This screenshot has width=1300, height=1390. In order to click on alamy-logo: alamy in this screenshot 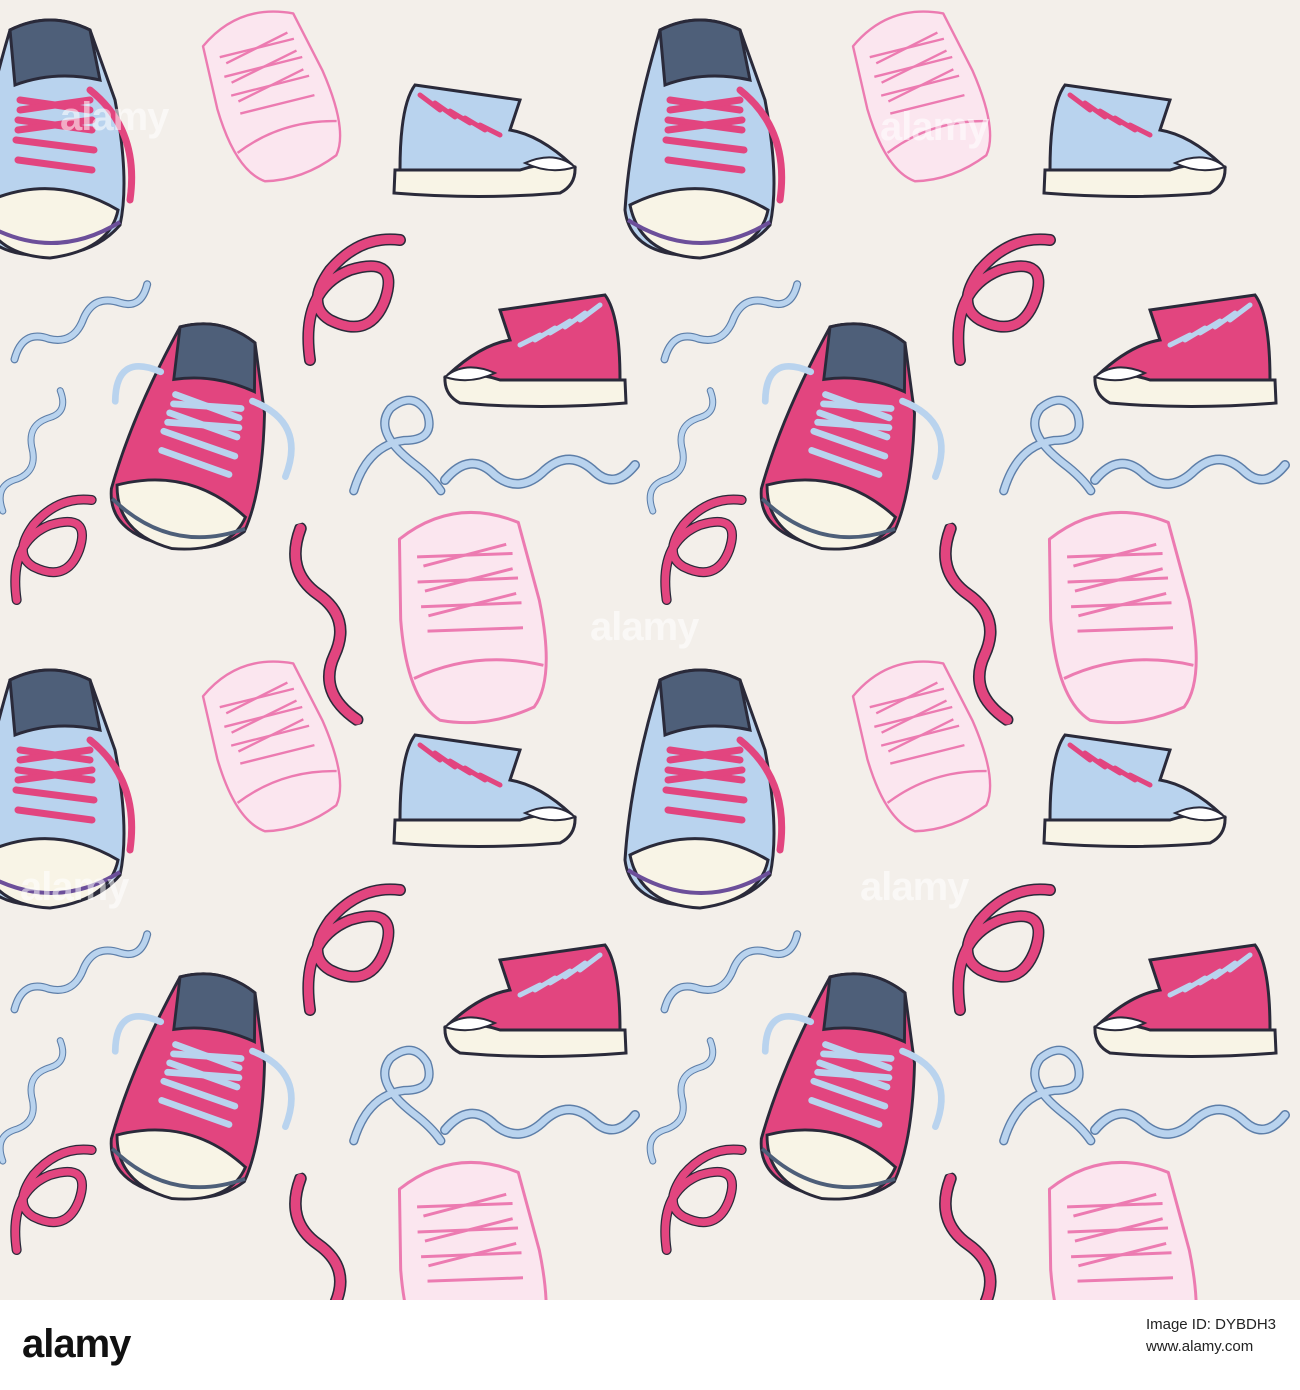, I will do `click(76, 1344)`.